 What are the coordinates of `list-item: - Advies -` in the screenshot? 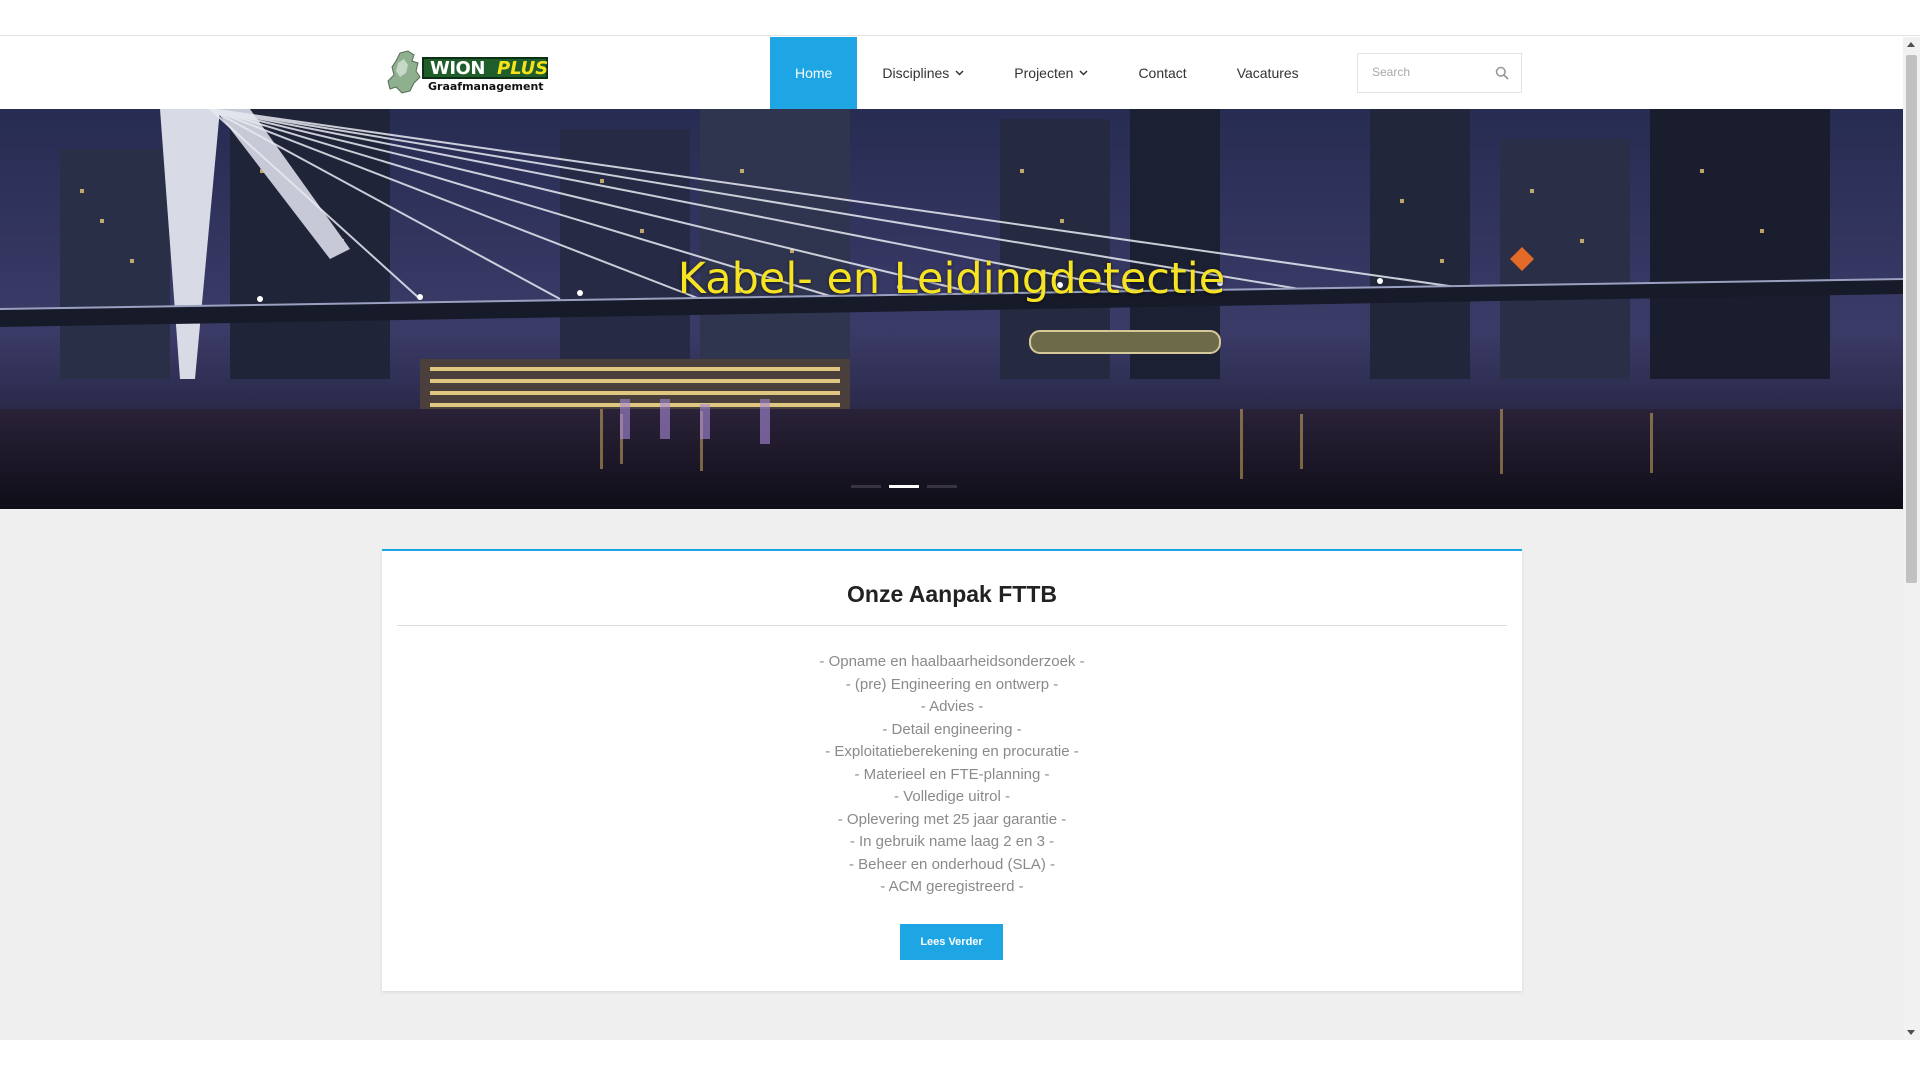 It's located at (952, 706).